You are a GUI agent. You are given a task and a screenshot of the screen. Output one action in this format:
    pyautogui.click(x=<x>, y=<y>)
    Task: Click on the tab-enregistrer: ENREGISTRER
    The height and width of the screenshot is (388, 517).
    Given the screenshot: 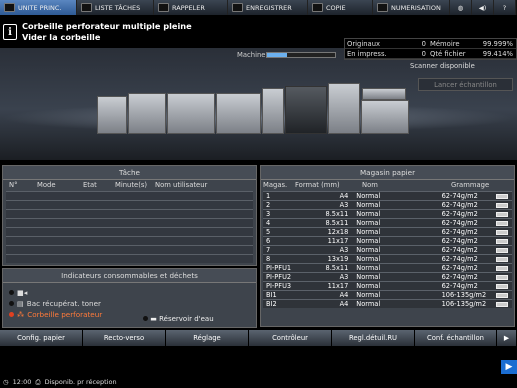 What is the action you would take?
    pyautogui.click(x=268, y=7)
    